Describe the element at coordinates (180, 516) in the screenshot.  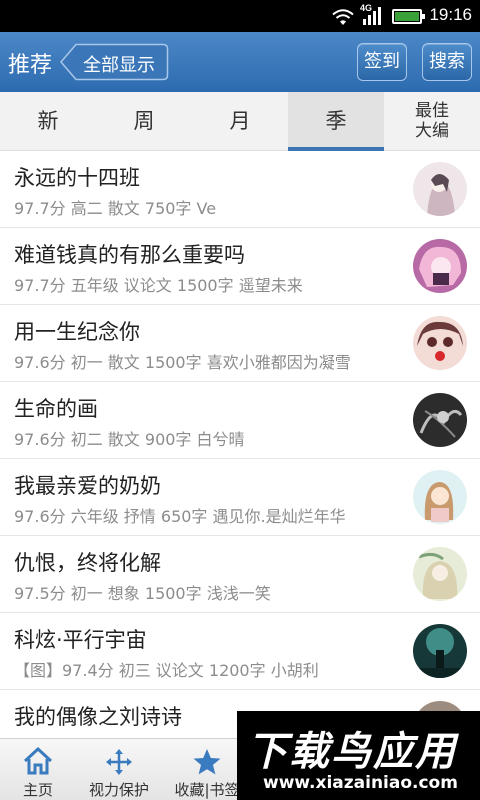
I see `article-meta: 97.6分 六年级 抒情 650字 遇见你.是灿烂年华` at that location.